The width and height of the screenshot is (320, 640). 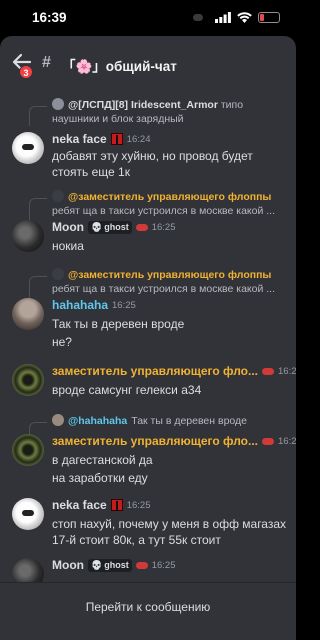 I want to click on reply-author: @hahahaha, so click(x=98, y=421).